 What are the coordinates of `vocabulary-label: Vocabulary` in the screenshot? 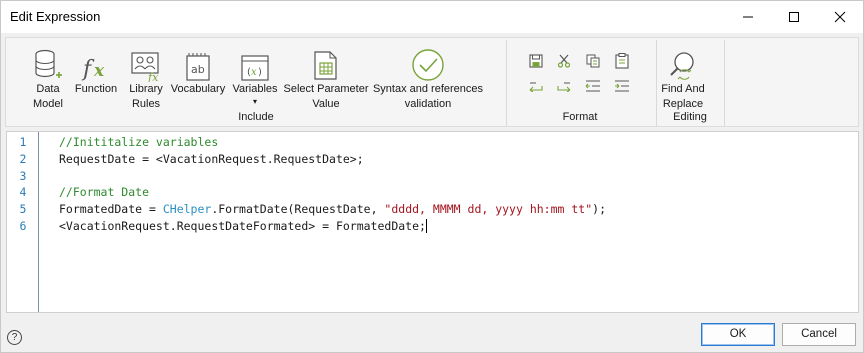 It's located at (198, 89).